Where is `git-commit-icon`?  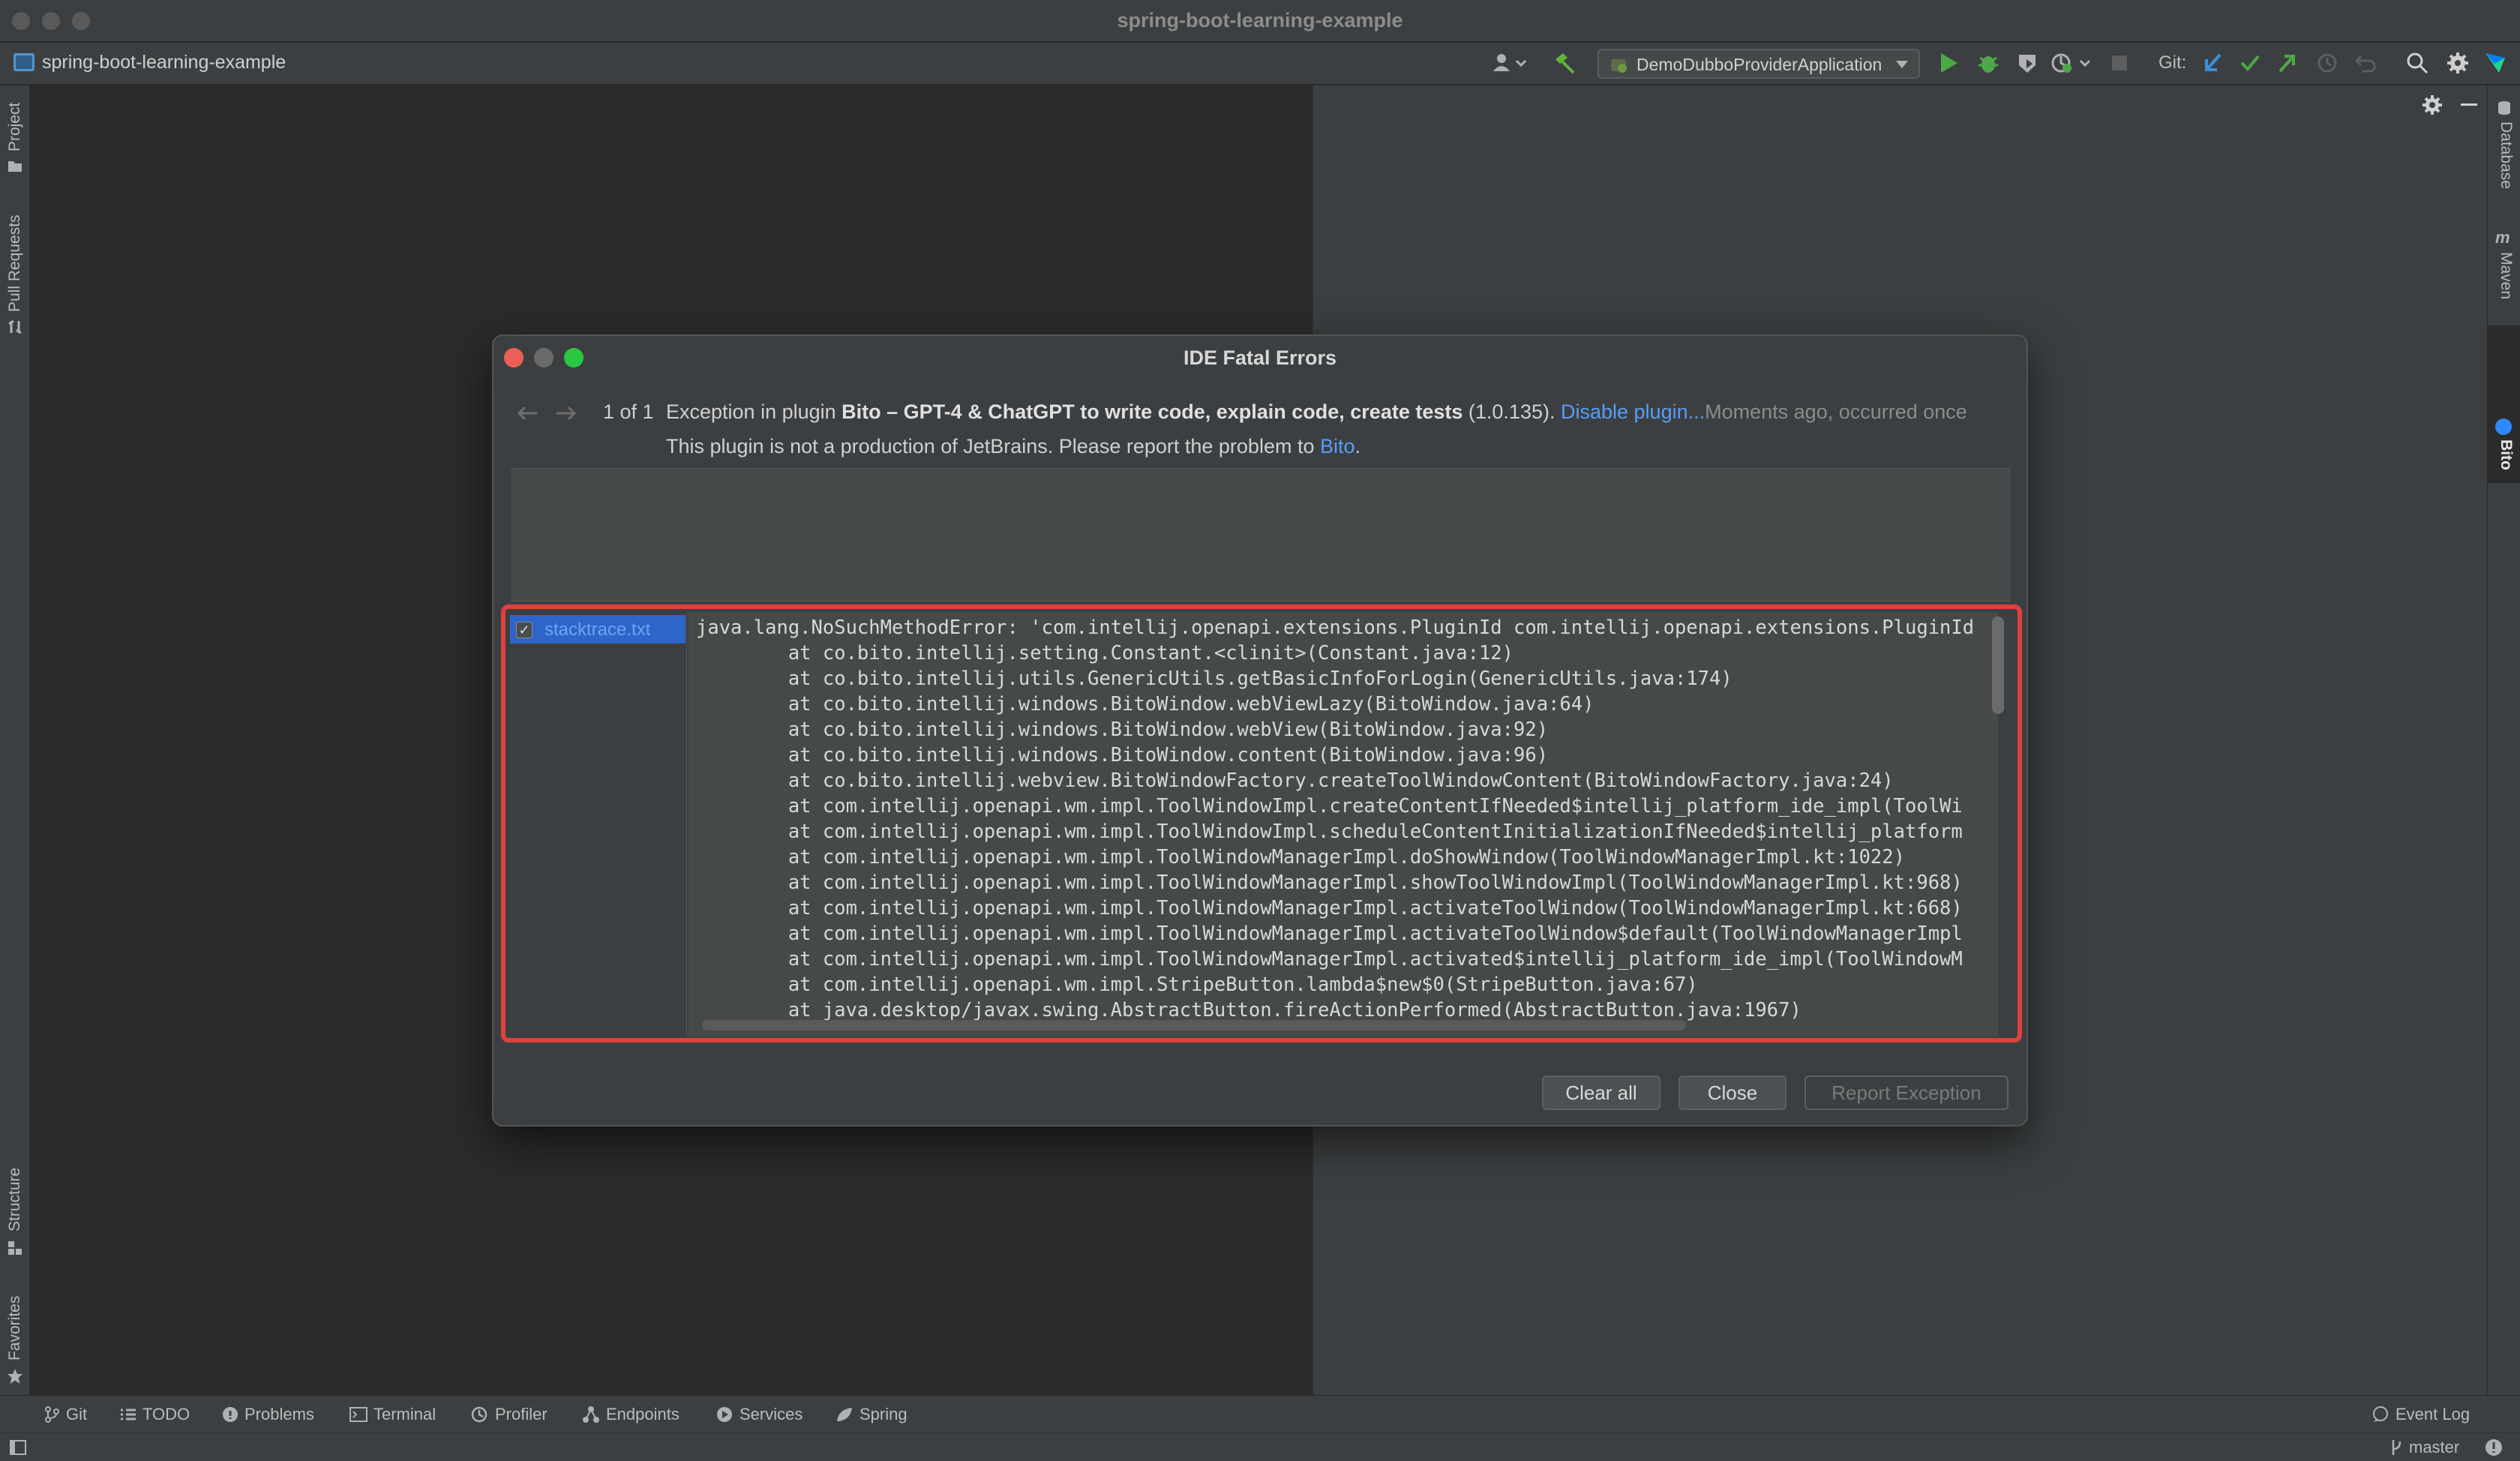 git-commit-icon is located at coordinates (2250, 63).